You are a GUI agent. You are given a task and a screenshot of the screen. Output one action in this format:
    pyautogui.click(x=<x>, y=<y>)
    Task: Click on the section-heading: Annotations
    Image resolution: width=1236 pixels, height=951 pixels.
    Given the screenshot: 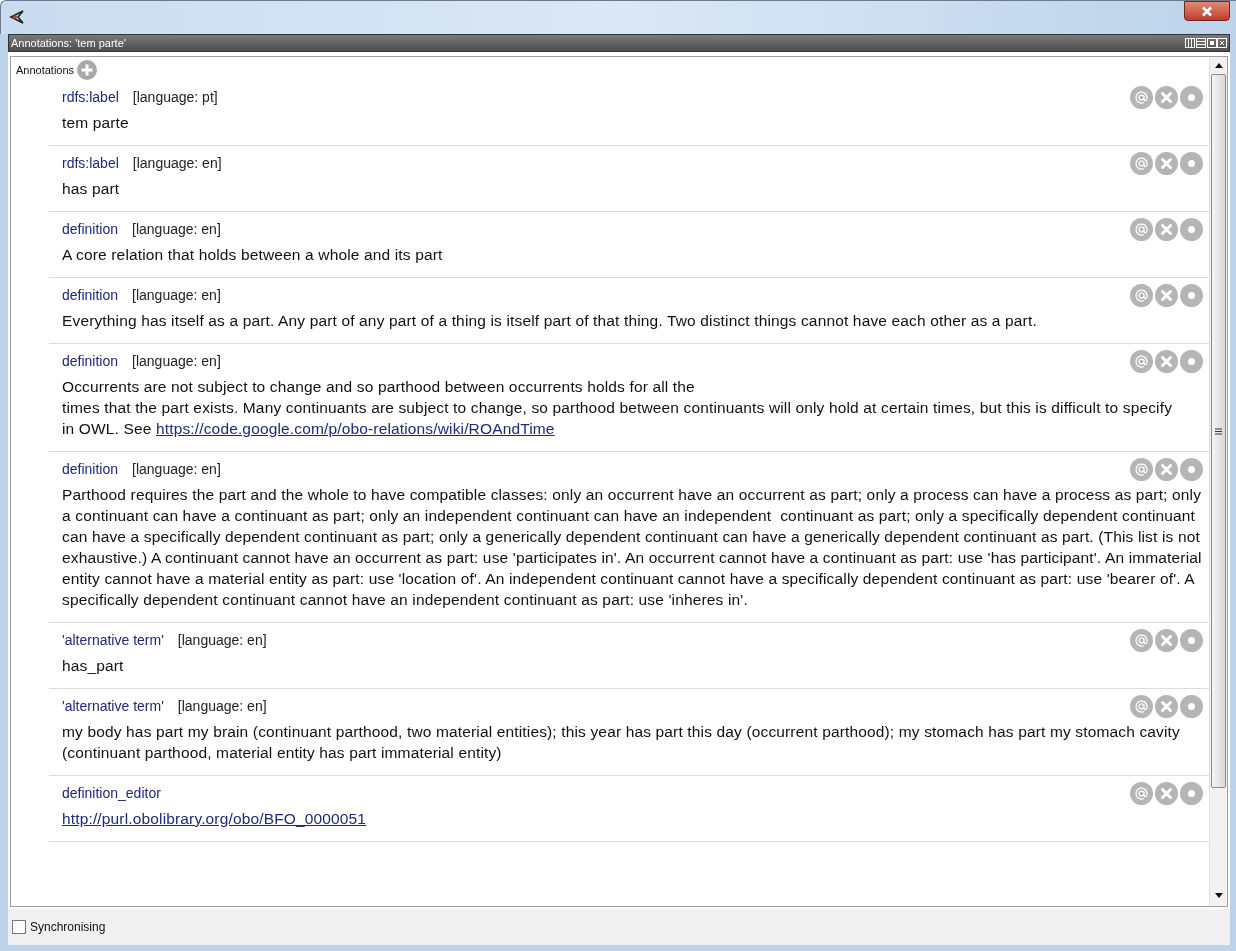 What is the action you would take?
    pyautogui.click(x=45, y=70)
    